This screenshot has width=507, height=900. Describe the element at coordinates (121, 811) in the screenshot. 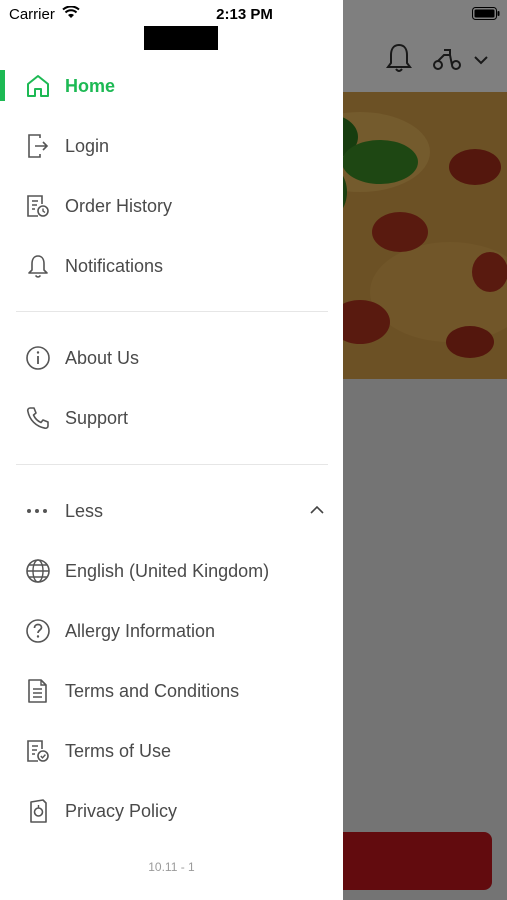

I see `menu-item-label: Privacy Policy` at that location.